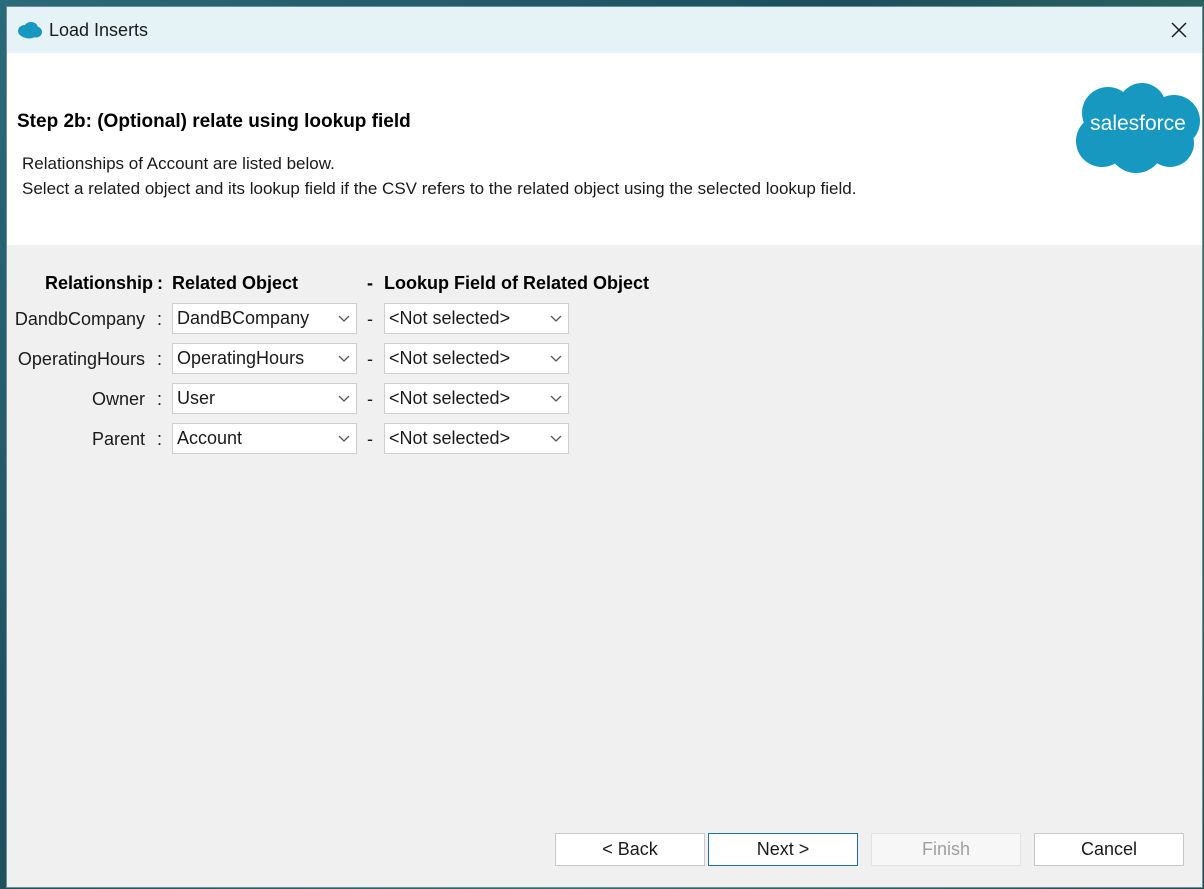 The image size is (1204, 889). I want to click on relationship-label: DandbCompany, so click(79, 319).